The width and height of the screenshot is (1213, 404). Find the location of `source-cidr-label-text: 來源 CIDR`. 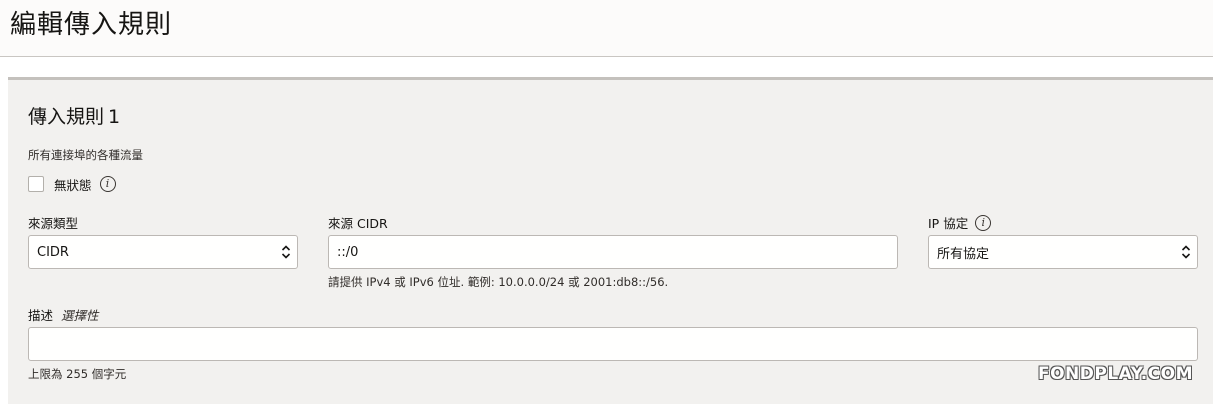

source-cidr-label-text: 來源 CIDR is located at coordinates (358, 223).